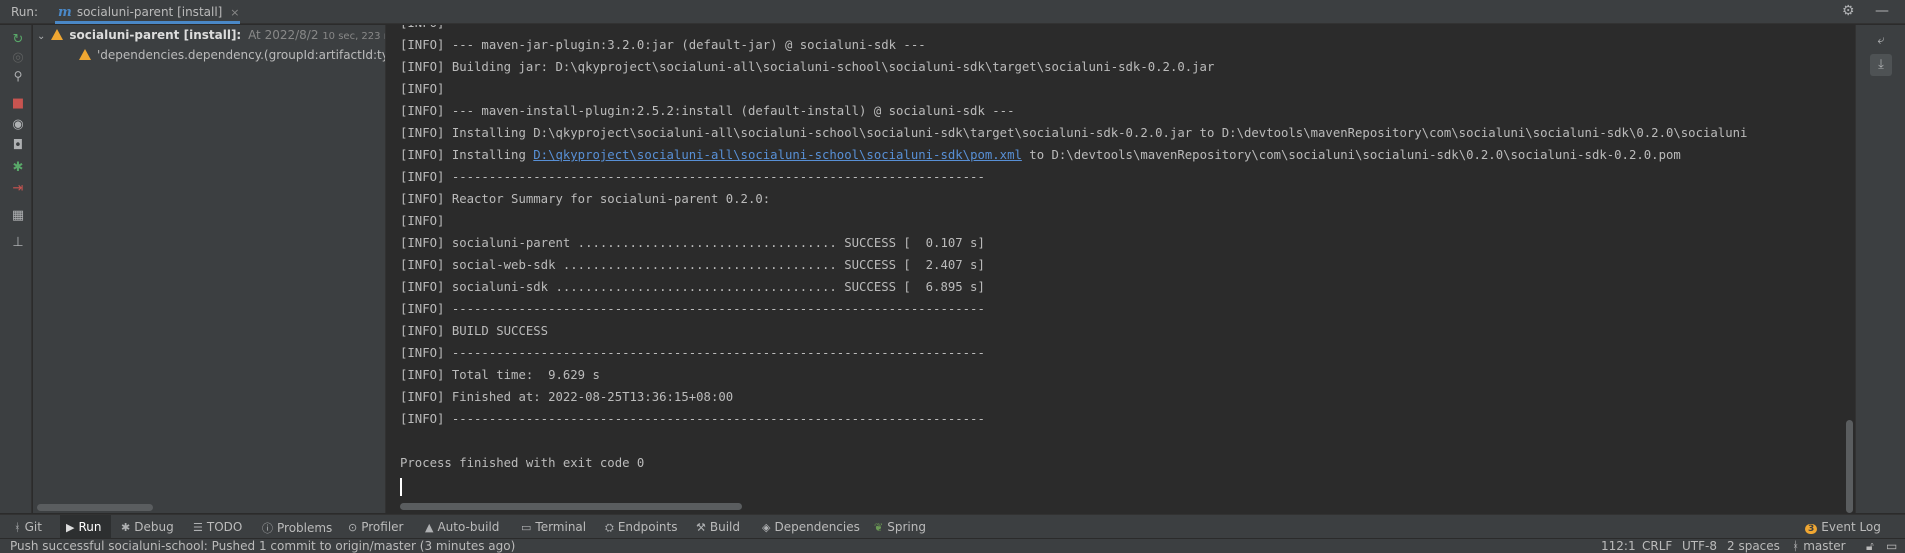  Describe the element at coordinates (526, 527) in the screenshot. I see `terminal-icon: ▭` at that location.